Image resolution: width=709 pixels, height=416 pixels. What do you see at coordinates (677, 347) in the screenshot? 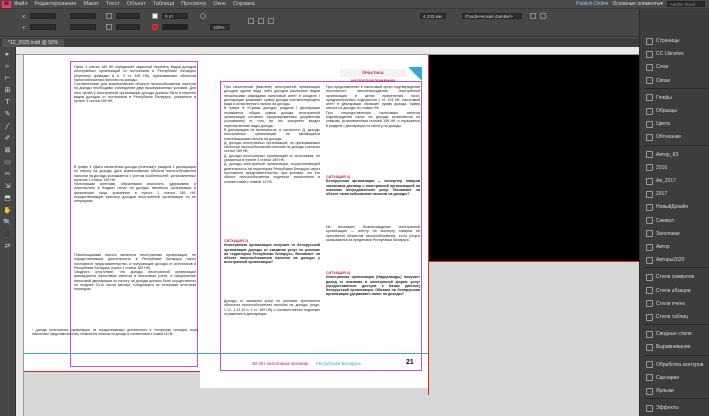
I see `panel-item-выравнивание: Выравнивание` at bounding box center [677, 347].